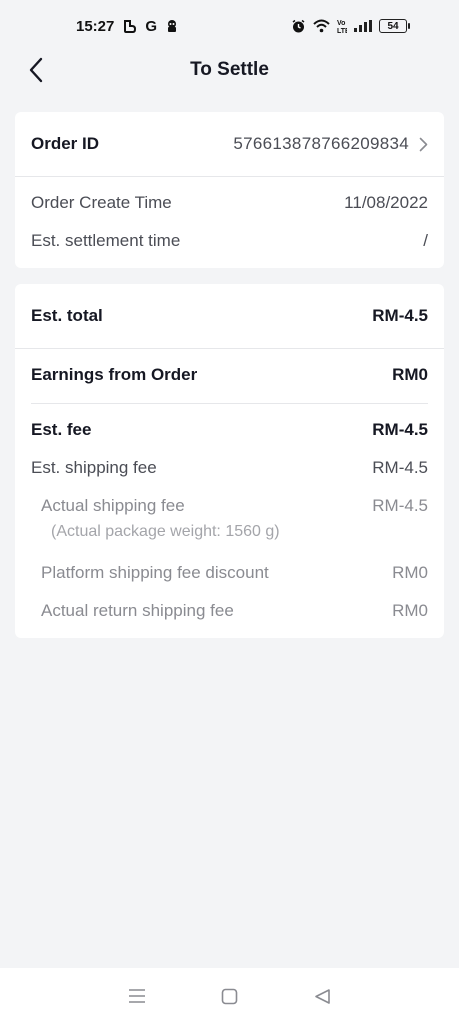 This screenshot has height=1024, width=459. Describe the element at coordinates (410, 374) in the screenshot. I see `earnings-value: RM0` at that location.